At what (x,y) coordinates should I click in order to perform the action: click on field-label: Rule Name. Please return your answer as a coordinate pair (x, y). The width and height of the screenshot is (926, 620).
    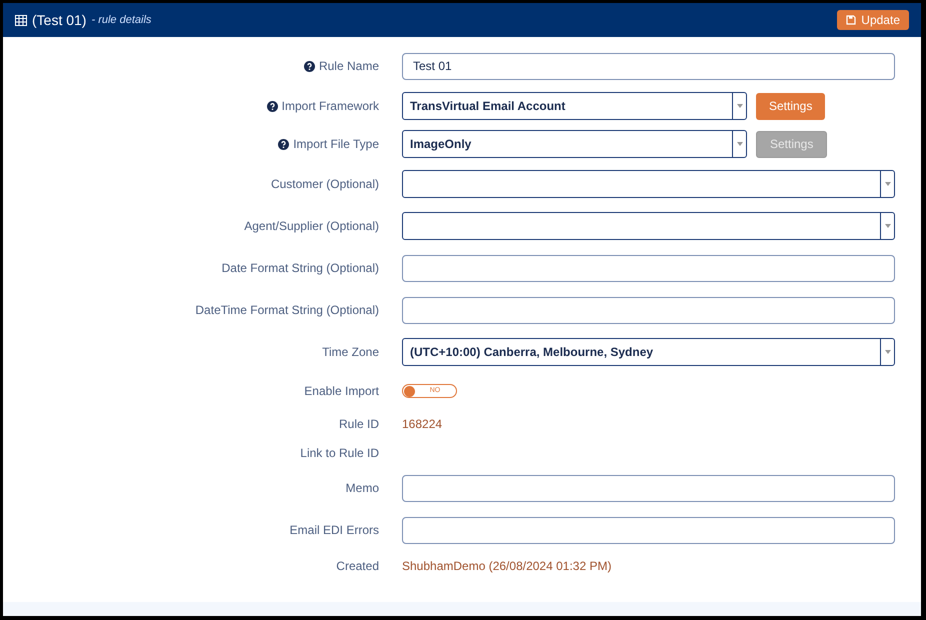
    Looking at the image, I should click on (348, 66).